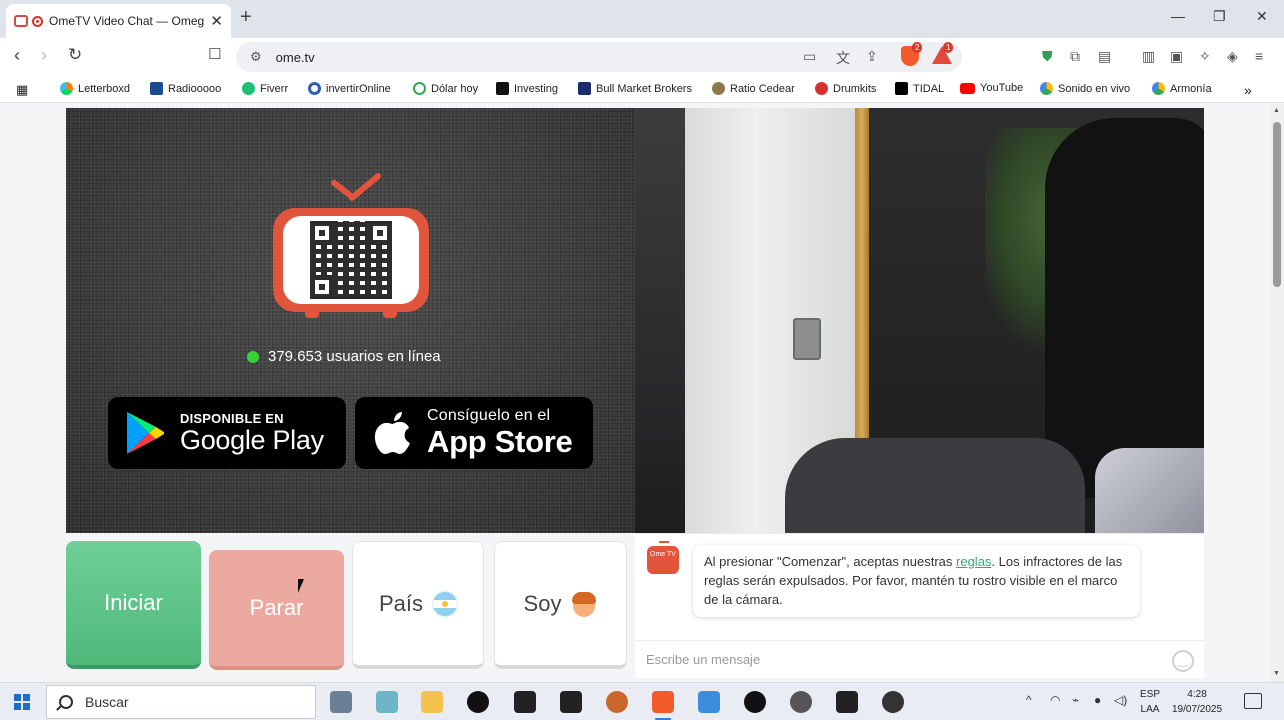 Image resolution: width=1284 pixels, height=720 pixels. What do you see at coordinates (893, 702) in the screenshot?
I see `recorder-icon` at bounding box center [893, 702].